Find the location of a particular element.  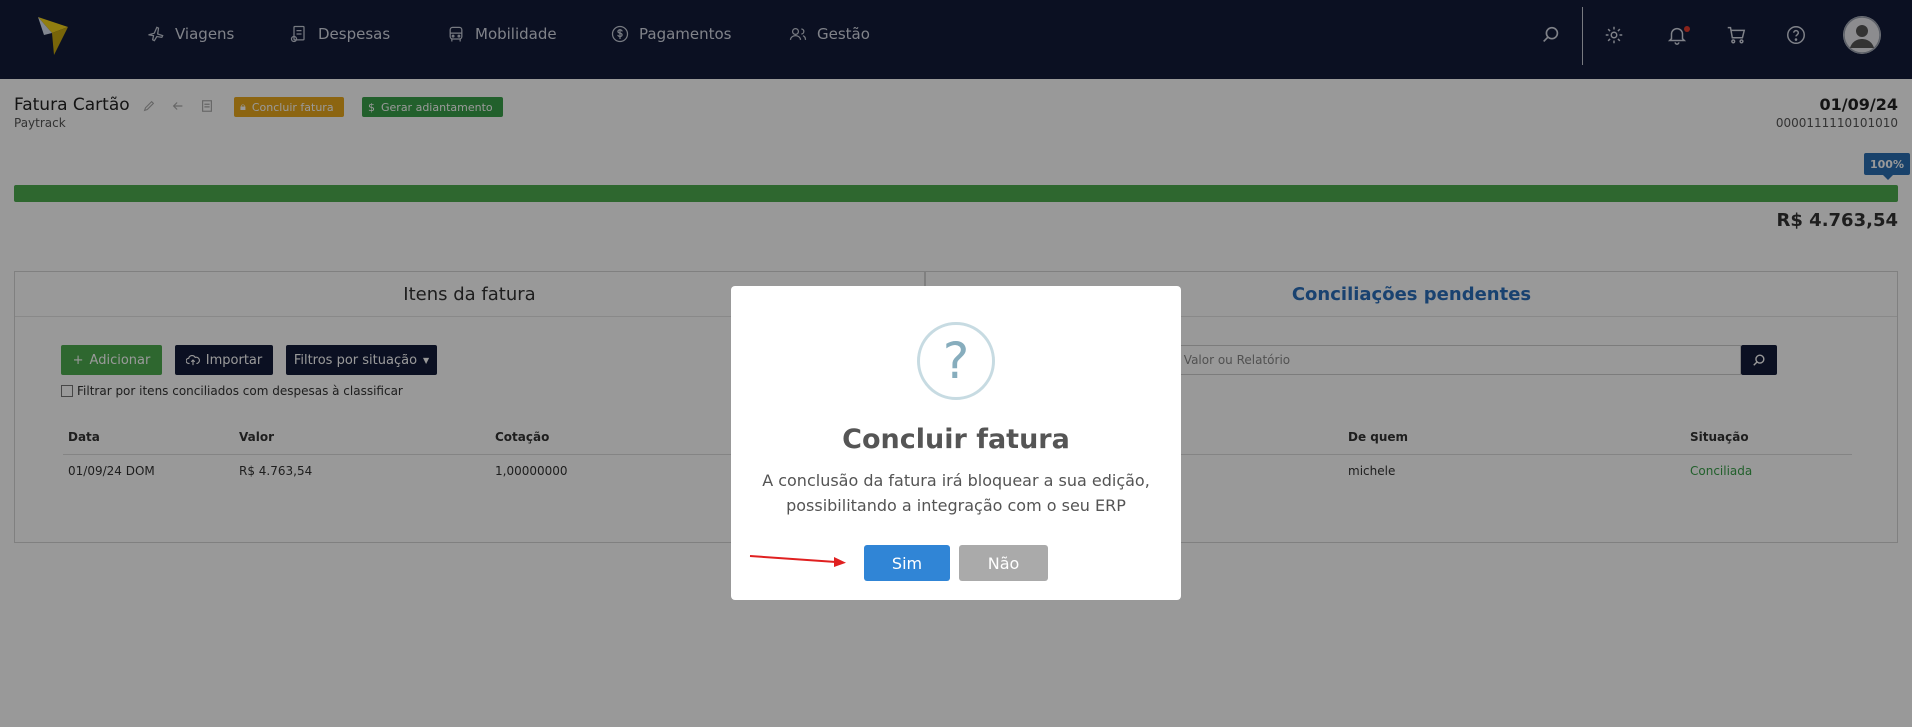

dialog-title: Concluir fatura is located at coordinates (956, 439).